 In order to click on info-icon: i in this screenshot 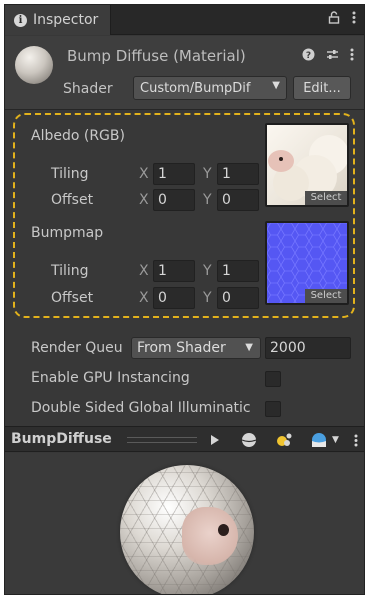, I will do `click(20, 20)`.